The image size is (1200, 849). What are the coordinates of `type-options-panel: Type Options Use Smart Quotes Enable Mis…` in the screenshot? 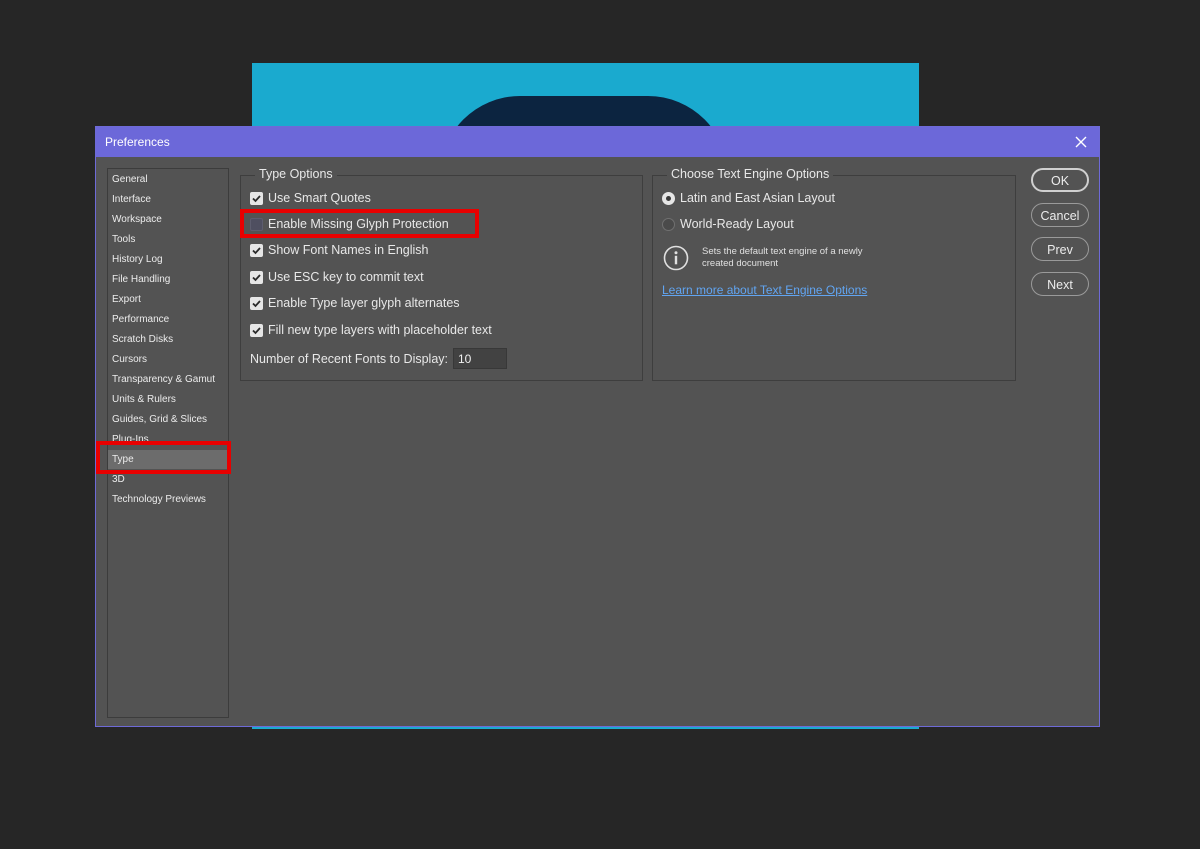 It's located at (441, 274).